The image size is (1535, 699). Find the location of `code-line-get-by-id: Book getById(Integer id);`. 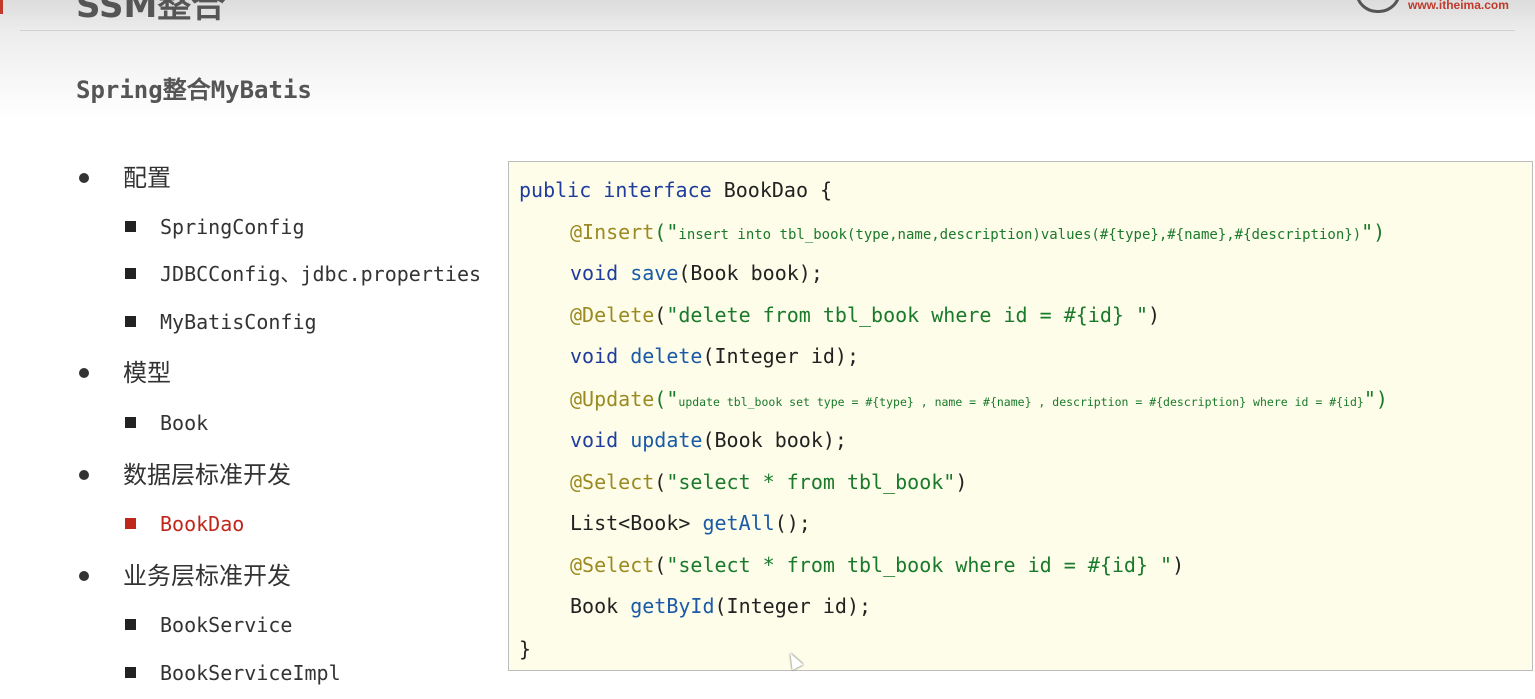

code-line-get-by-id: Book getById(Integer id); is located at coordinates (720, 606).